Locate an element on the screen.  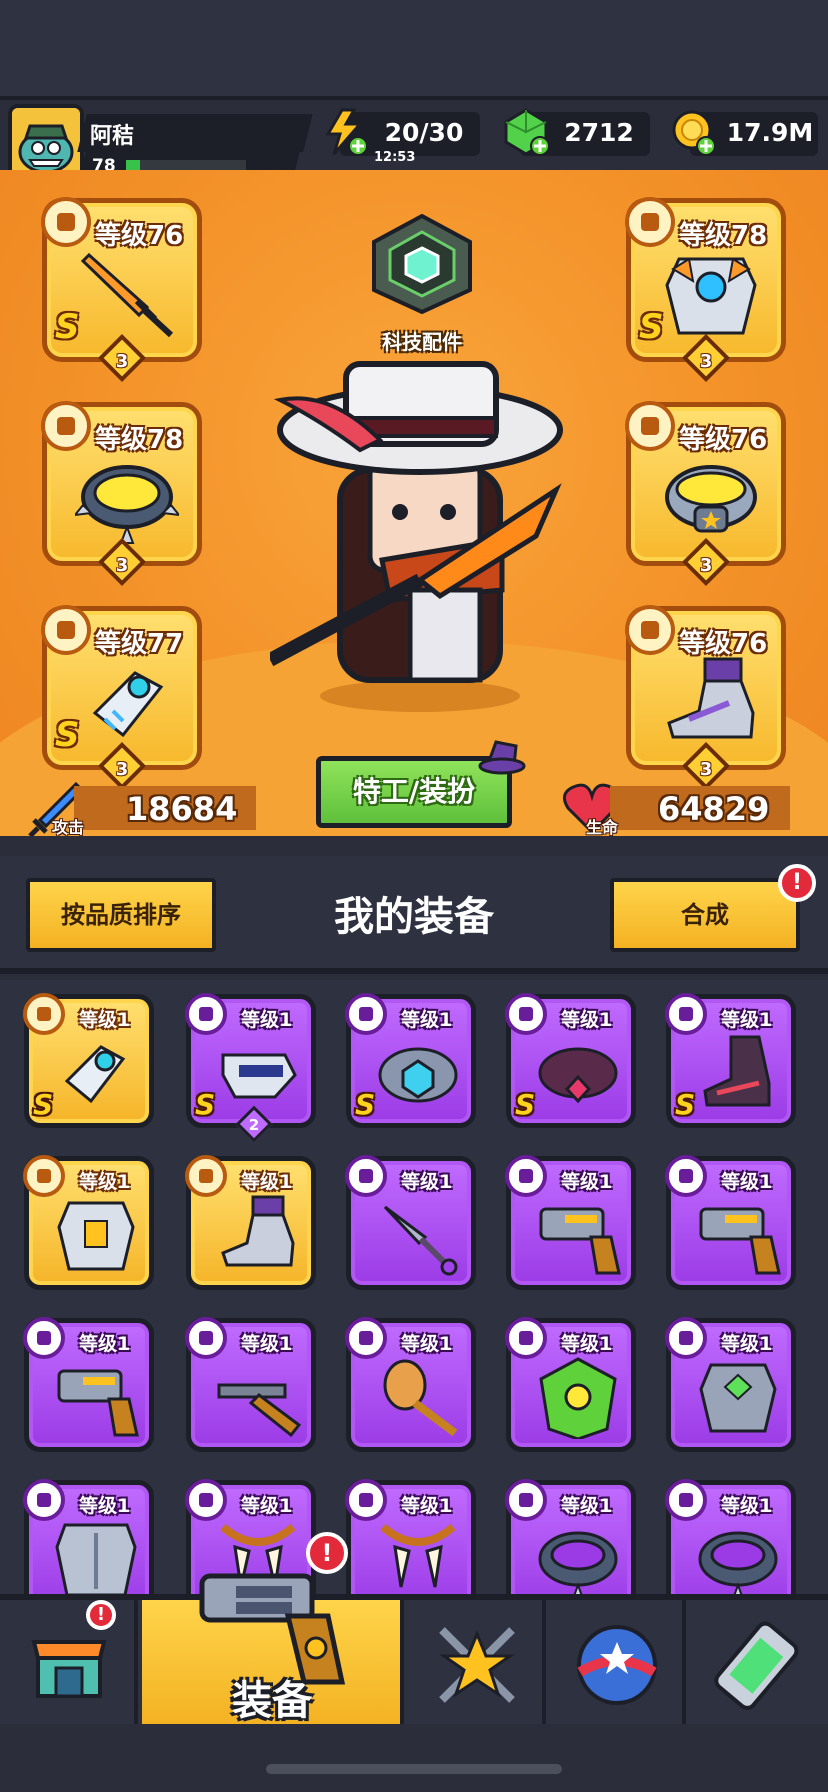
belt-type-icon is located at coordinates (650, 426).